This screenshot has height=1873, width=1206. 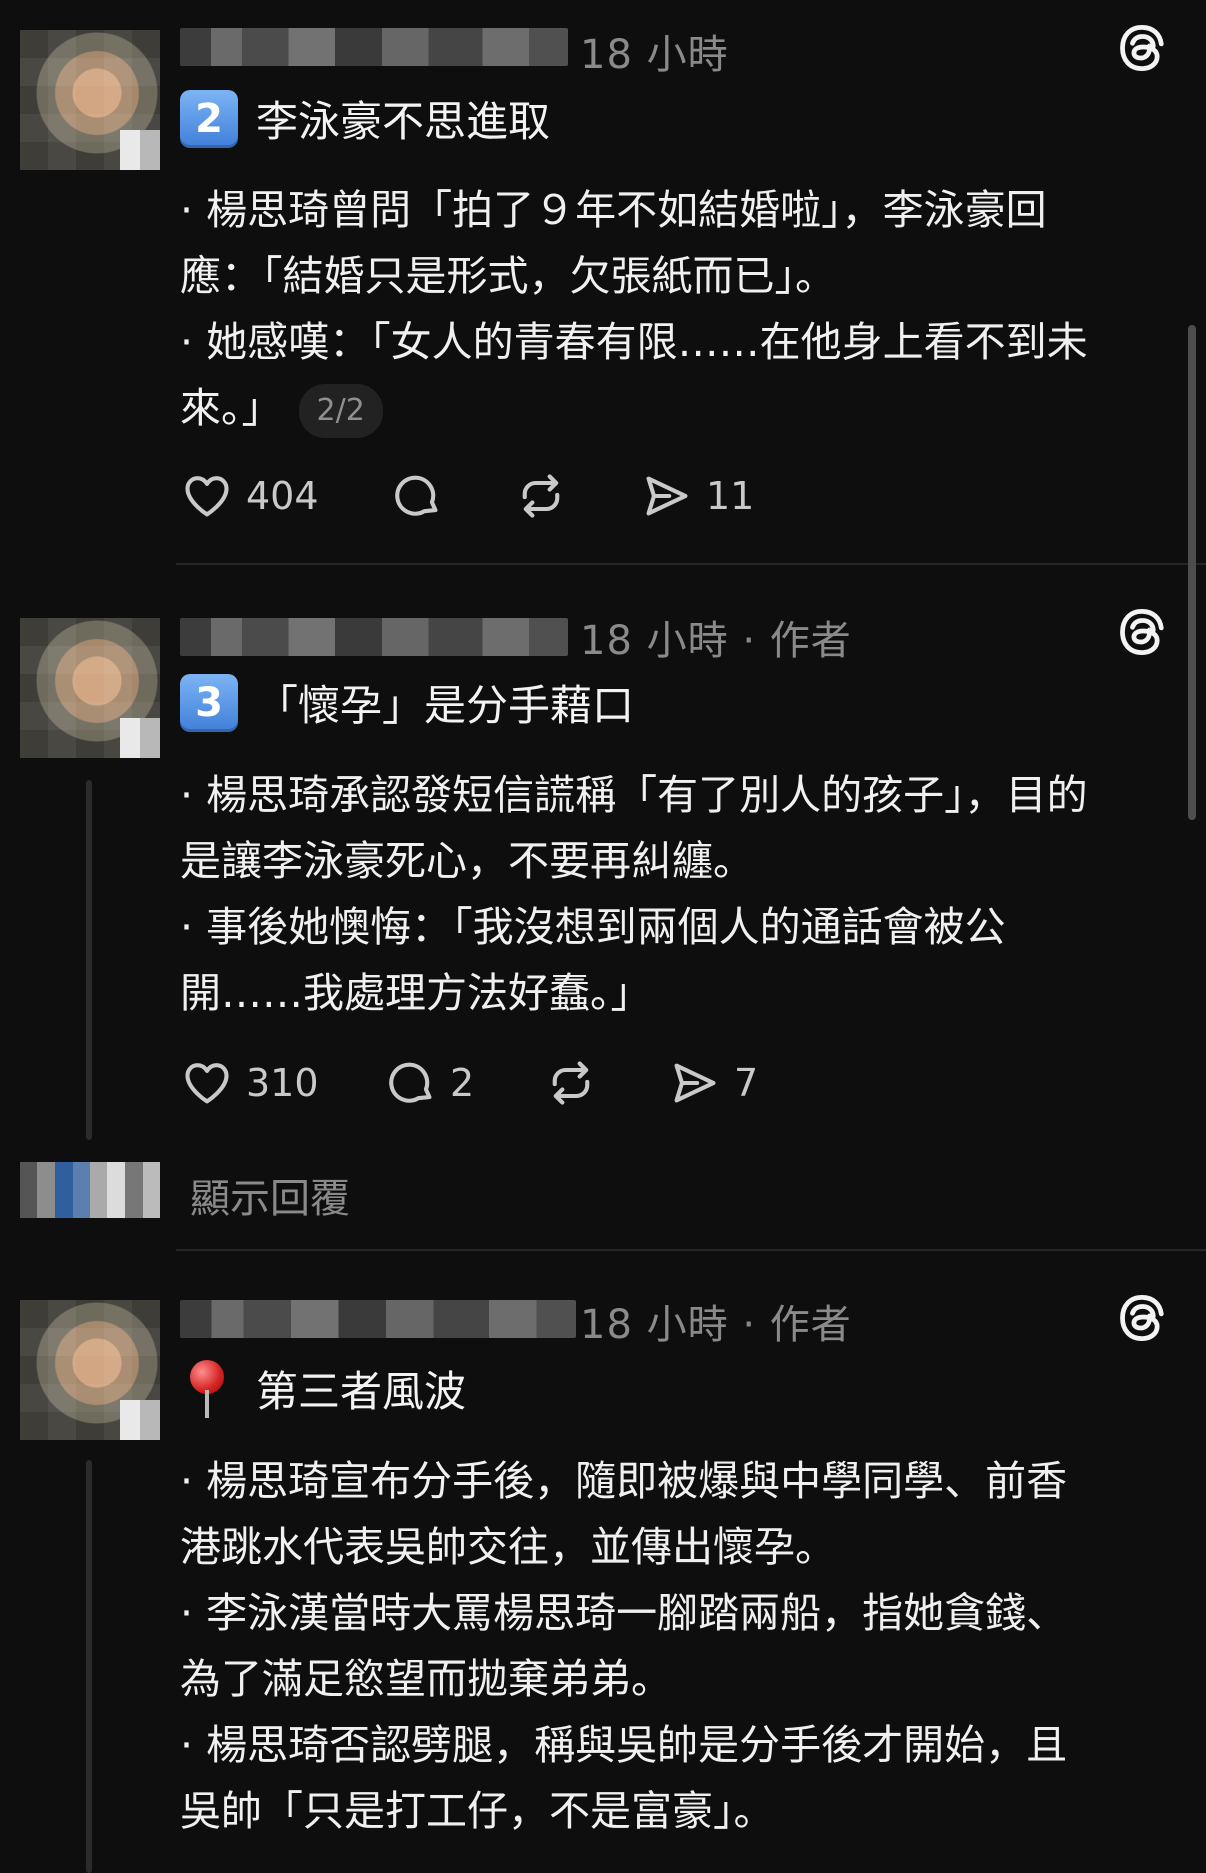 What do you see at coordinates (231, 408) in the screenshot?
I see `body-line-text: 來。」` at bounding box center [231, 408].